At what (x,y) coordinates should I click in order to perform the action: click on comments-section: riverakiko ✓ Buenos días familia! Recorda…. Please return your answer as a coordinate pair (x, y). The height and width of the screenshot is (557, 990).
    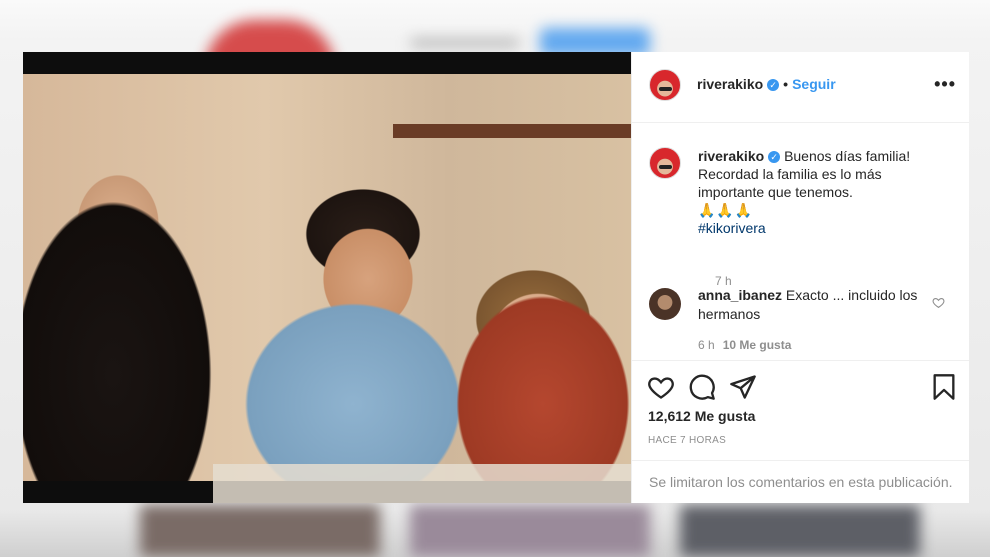
    Looking at the image, I should click on (800, 241).